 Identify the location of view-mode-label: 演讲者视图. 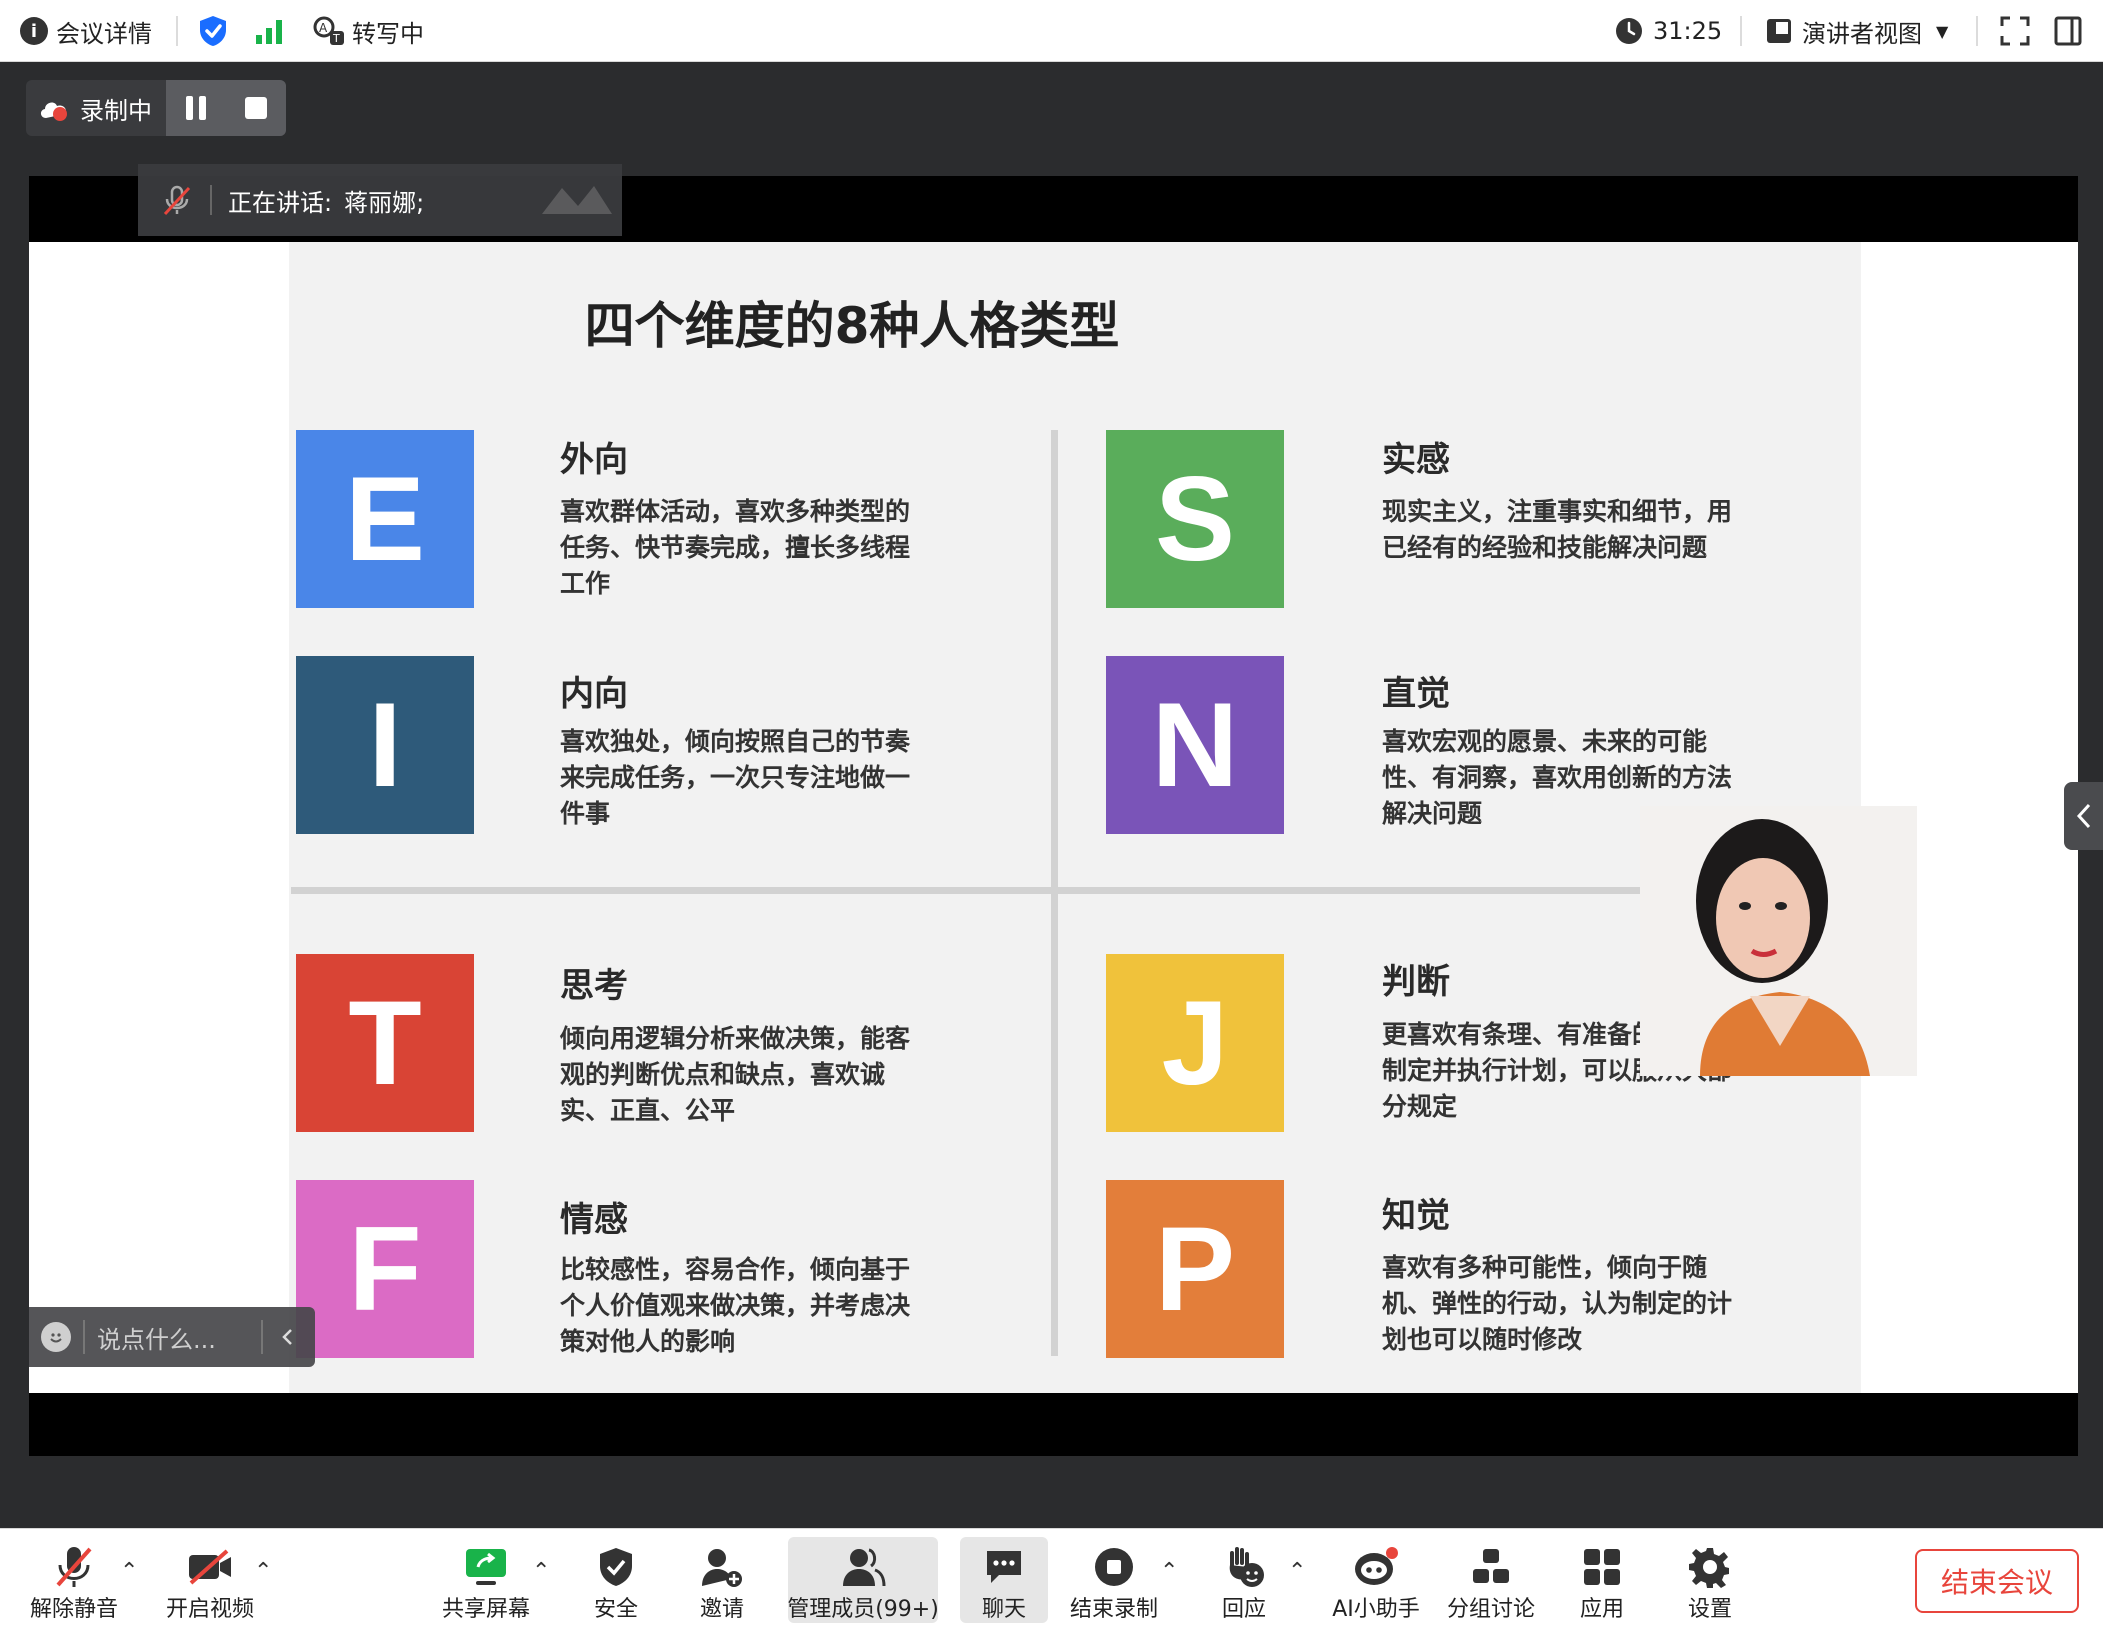
(1862, 33).